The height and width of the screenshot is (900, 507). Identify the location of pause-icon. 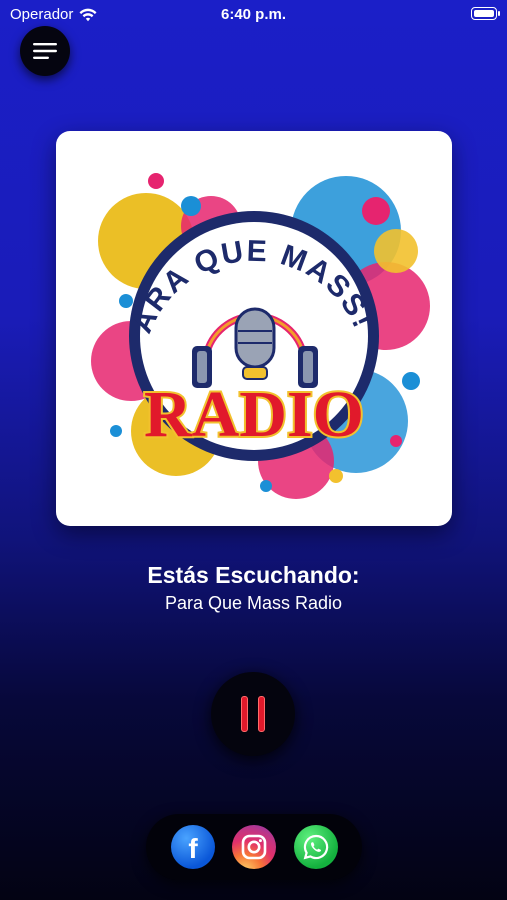
(253, 714).